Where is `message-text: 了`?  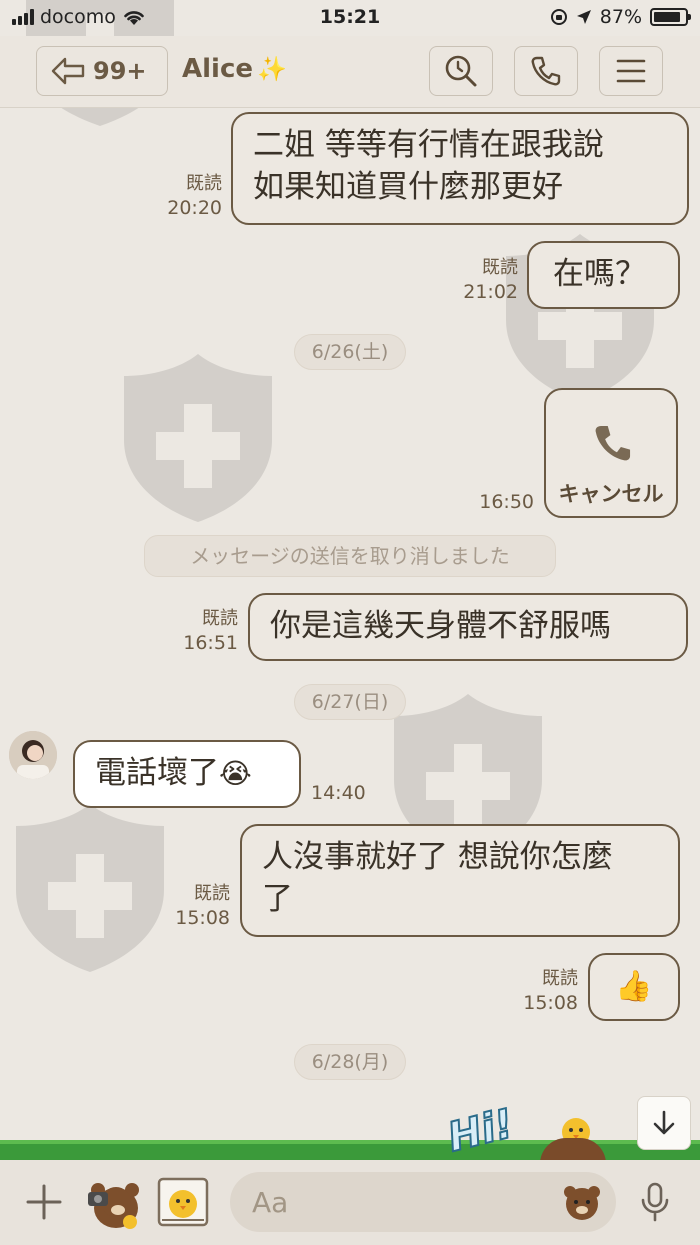 message-text: 了 is located at coordinates (277, 899).